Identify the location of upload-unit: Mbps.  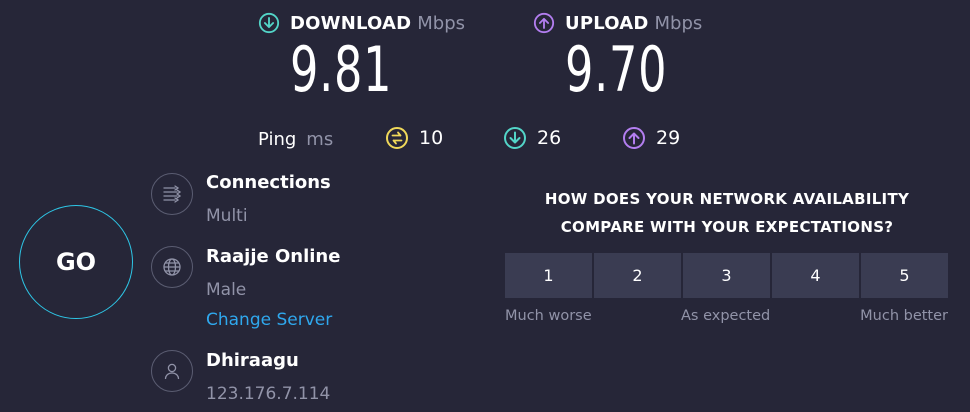
(678, 23).